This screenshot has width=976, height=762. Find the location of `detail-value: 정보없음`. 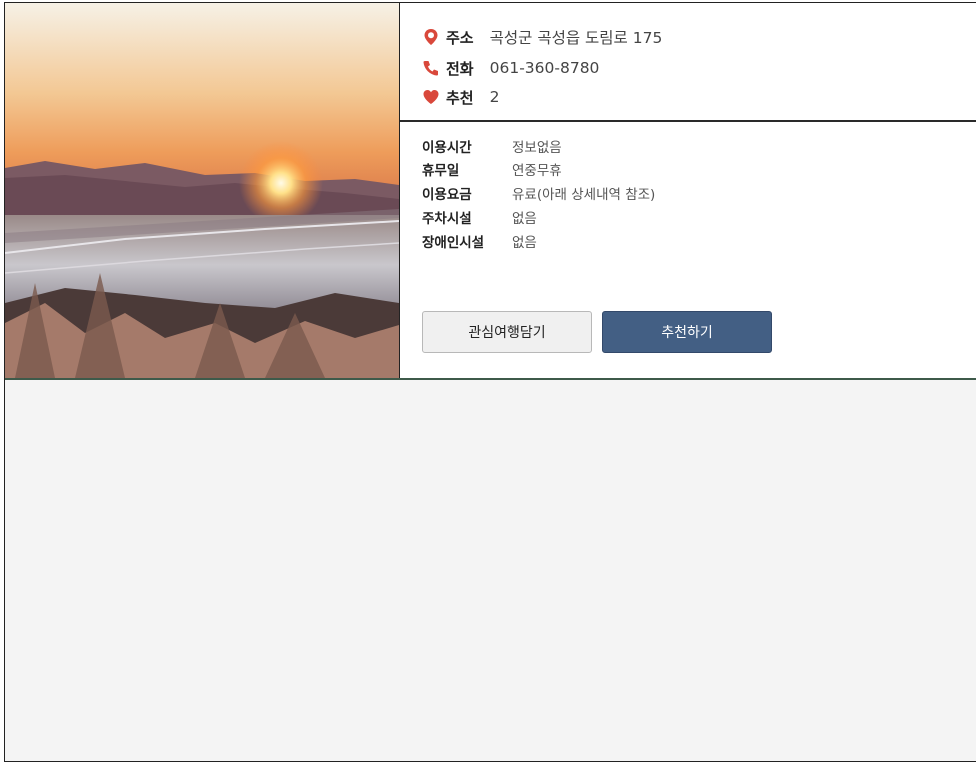

detail-value: 정보없음 is located at coordinates (537, 148).